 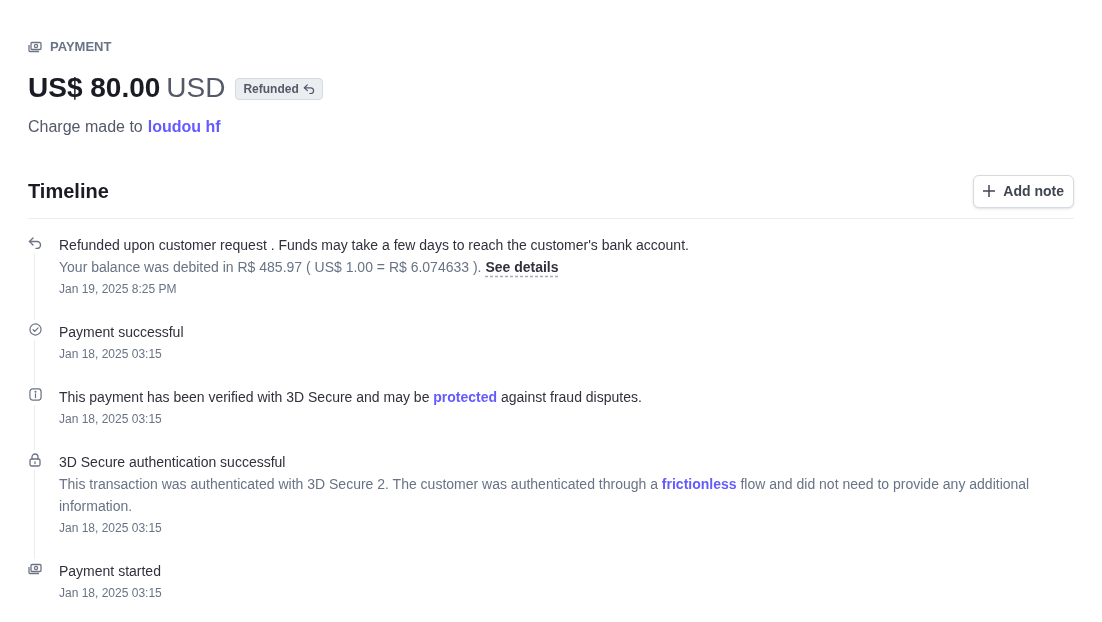 I want to click on customer-link: loudou hf, so click(x=184, y=126).